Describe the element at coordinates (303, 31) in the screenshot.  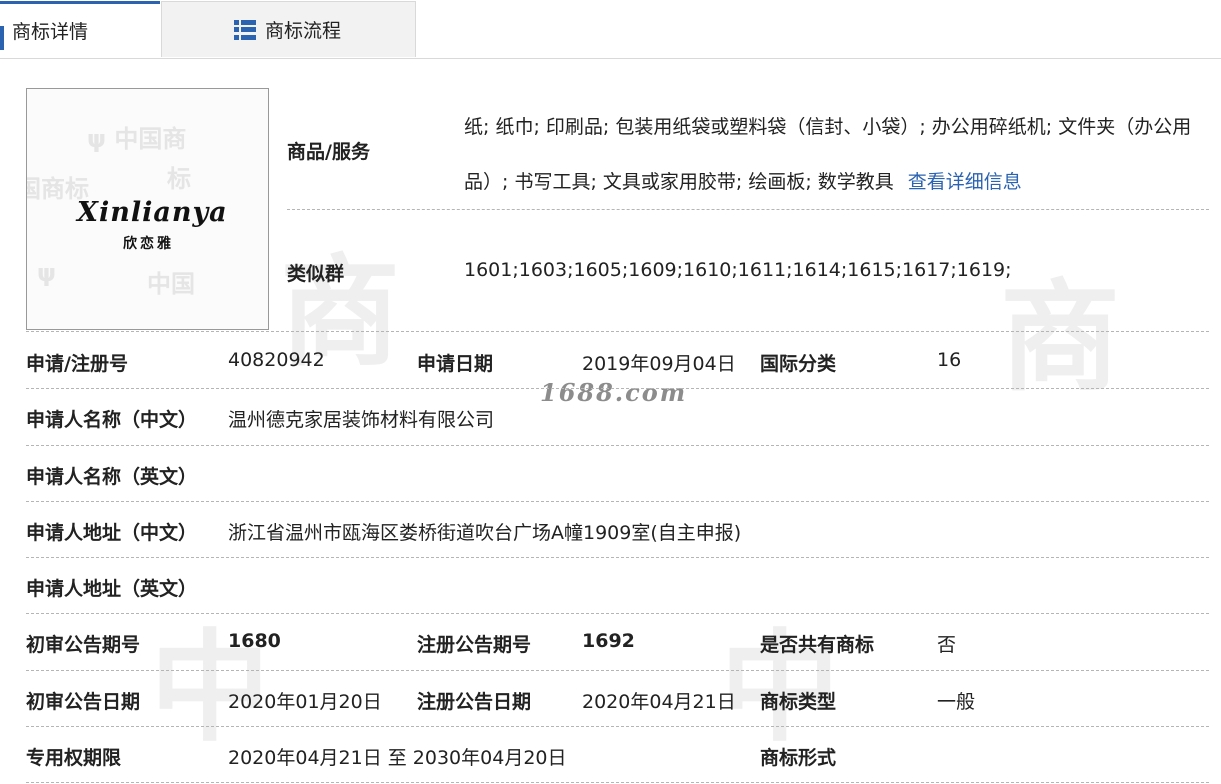
I see `tab-label: 商标流程` at that location.